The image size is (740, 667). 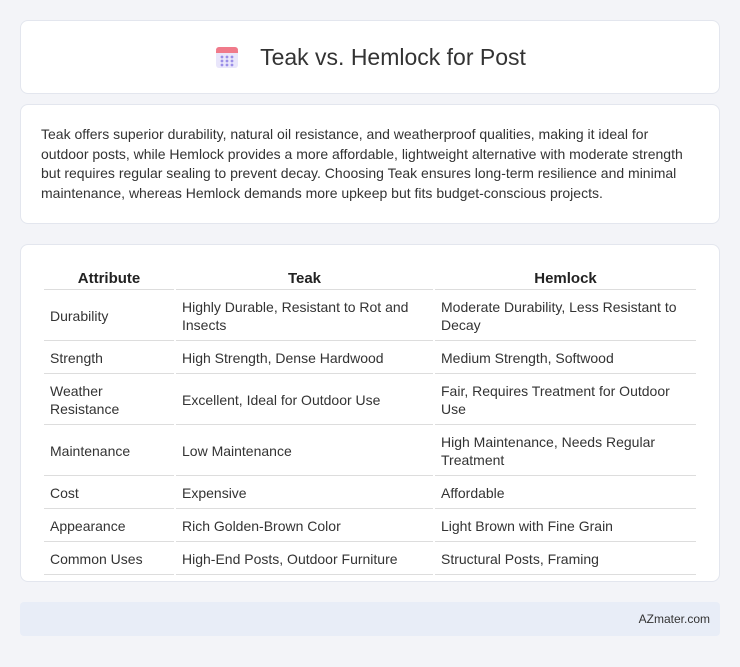 What do you see at coordinates (565, 358) in the screenshot?
I see `cell-hemlock: Medium Strength, Softwood` at bounding box center [565, 358].